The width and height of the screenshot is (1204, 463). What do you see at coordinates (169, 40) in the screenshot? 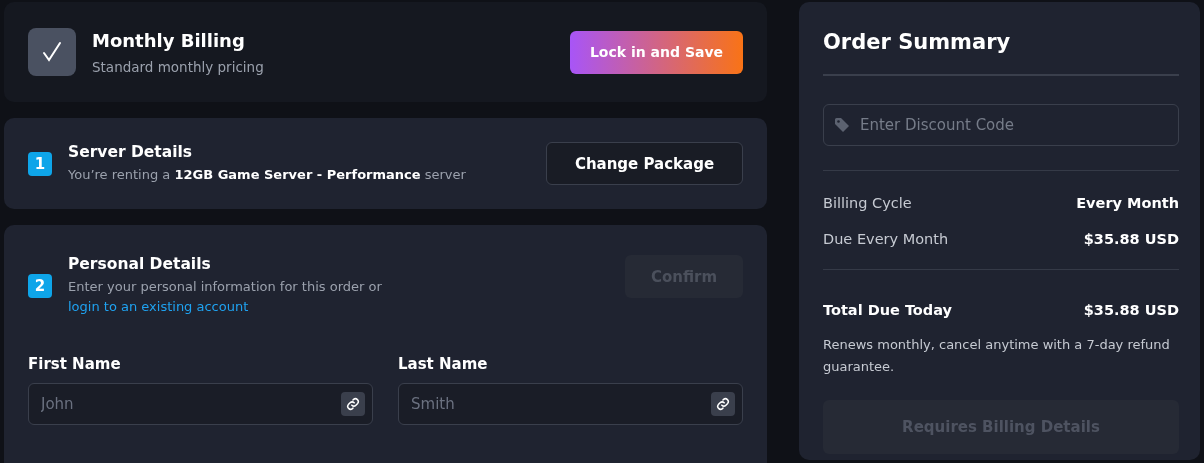
I see `plan-title: Monthly Billing` at bounding box center [169, 40].